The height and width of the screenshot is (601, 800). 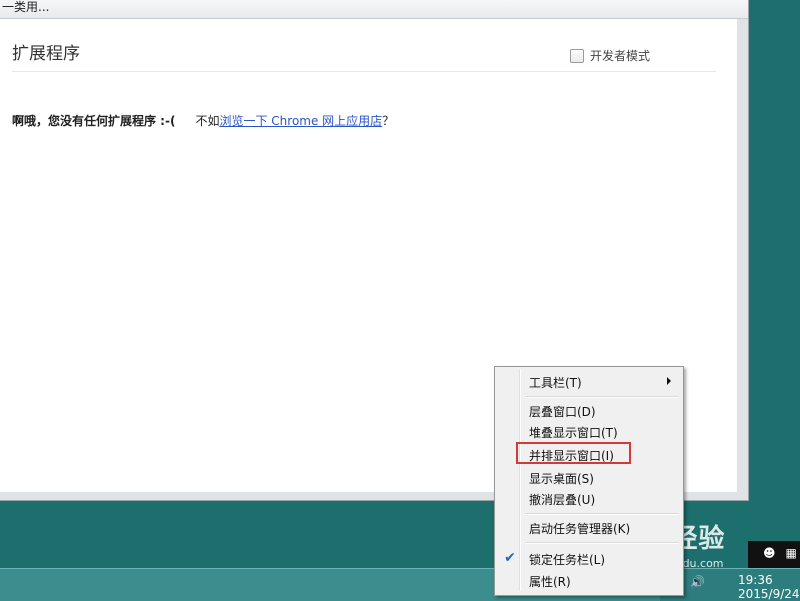 I want to click on menu-item-stack-windows: 堆叠显示窗口(T), so click(x=589, y=431).